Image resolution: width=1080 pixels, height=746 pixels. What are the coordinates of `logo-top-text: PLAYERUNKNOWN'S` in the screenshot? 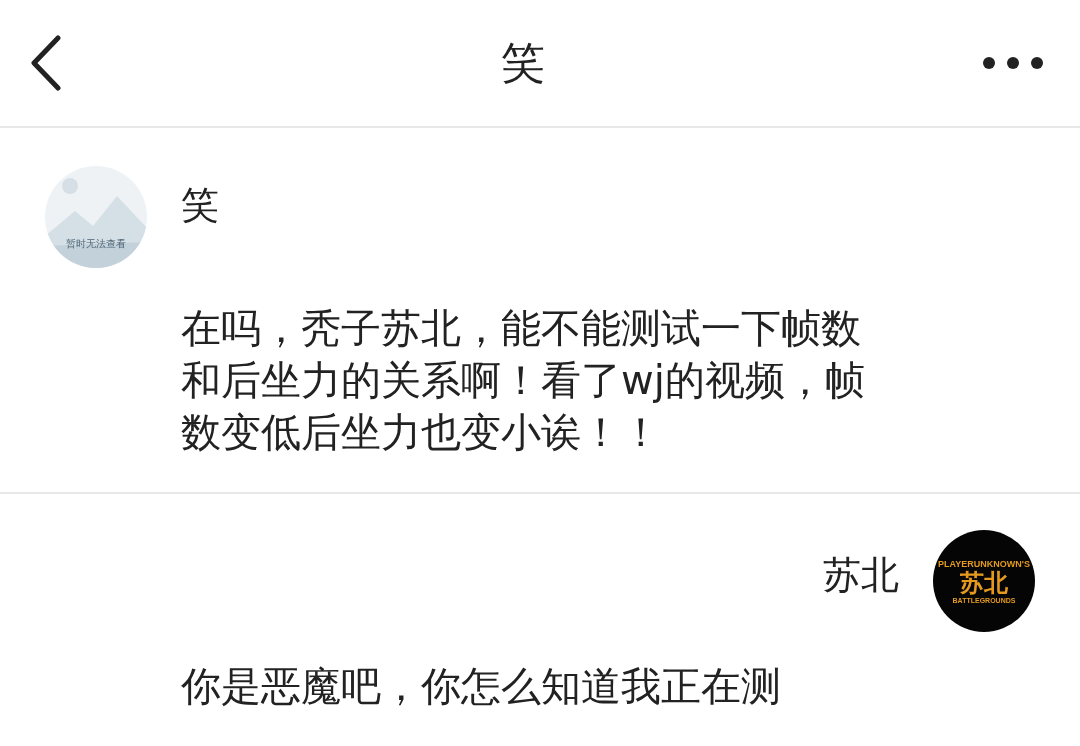 It's located at (984, 563).